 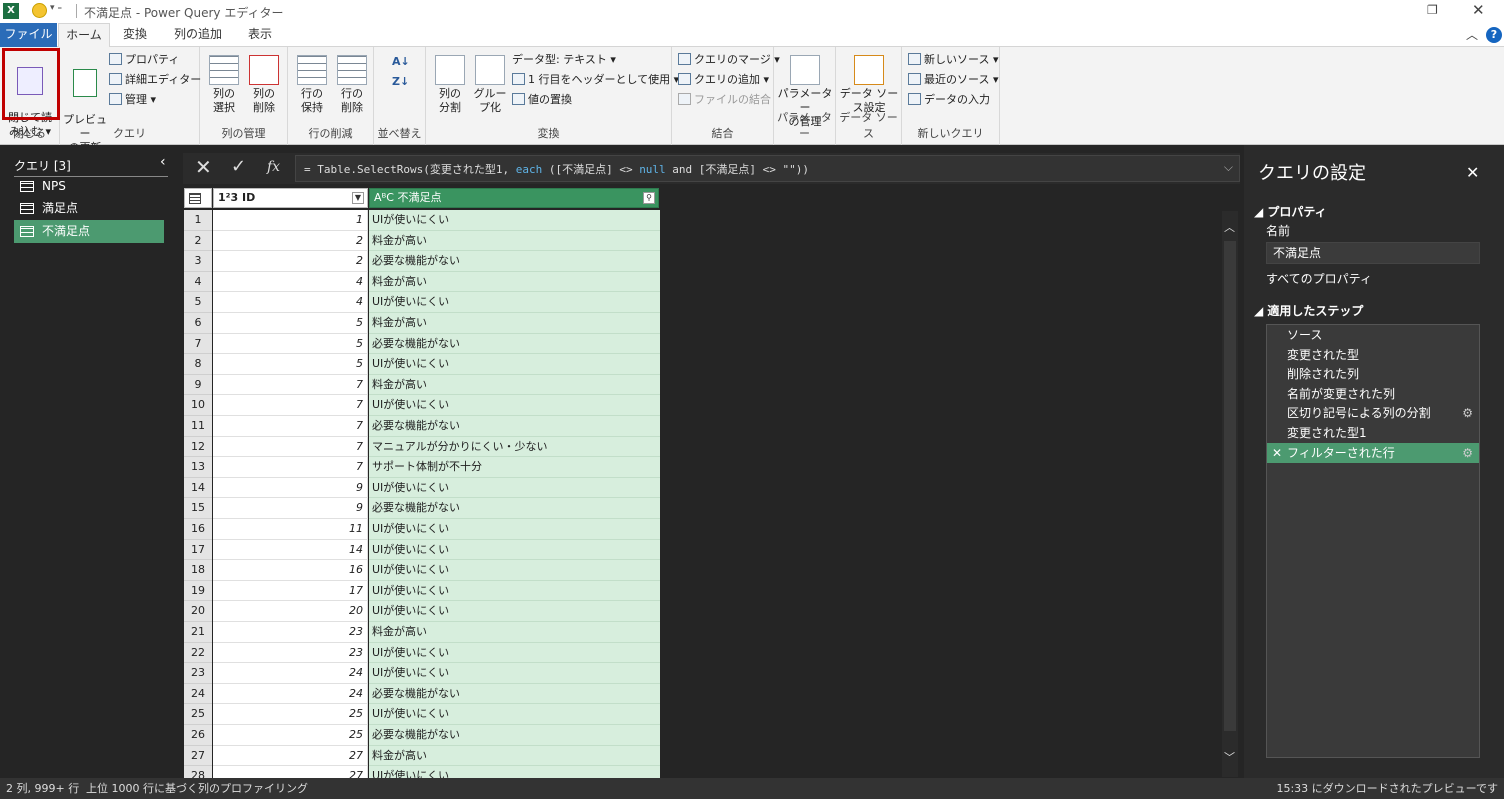 I want to click on table-row: 7 5 必要な機能がない, so click(x=422, y=344).